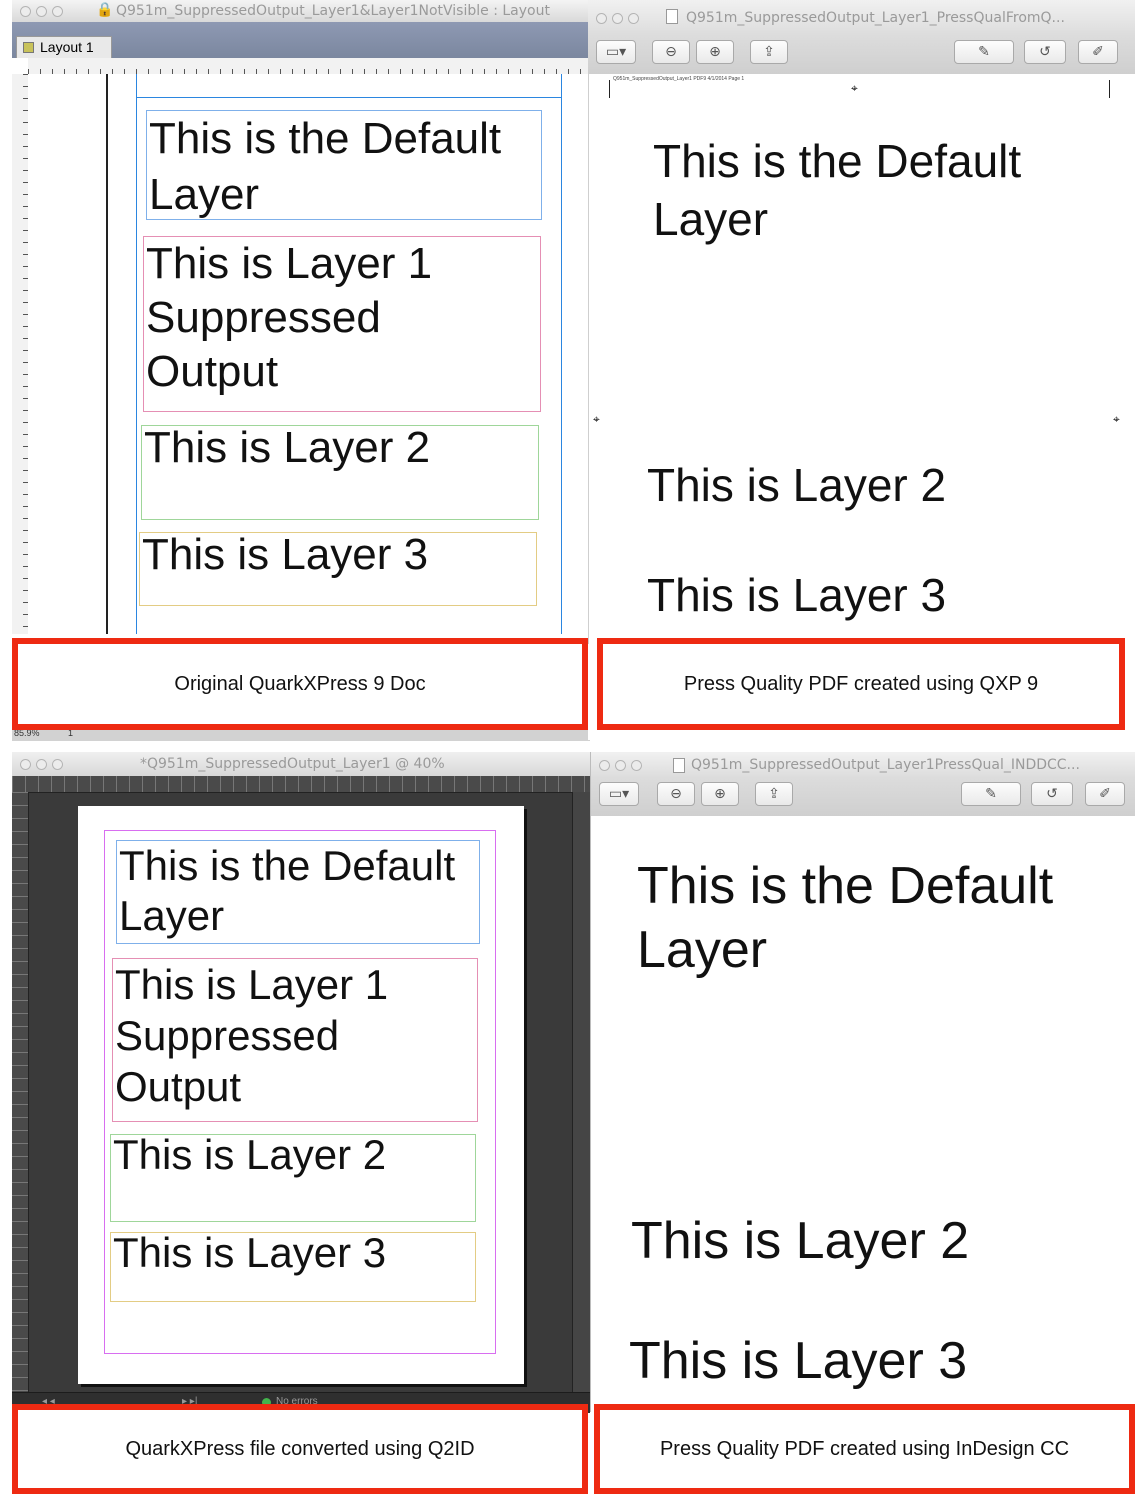  What do you see at coordinates (298, 892) in the screenshot?
I see `id-text-frame-default-layer: This is the Default Layer` at bounding box center [298, 892].